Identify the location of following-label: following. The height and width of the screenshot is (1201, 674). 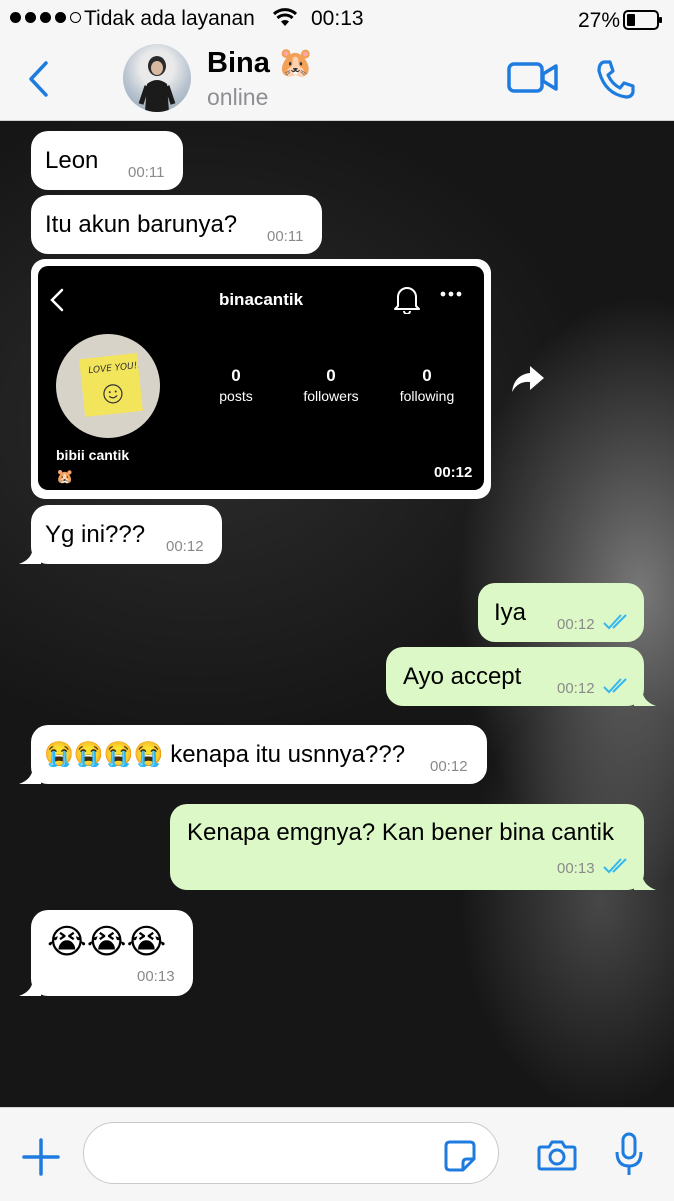
(427, 396).